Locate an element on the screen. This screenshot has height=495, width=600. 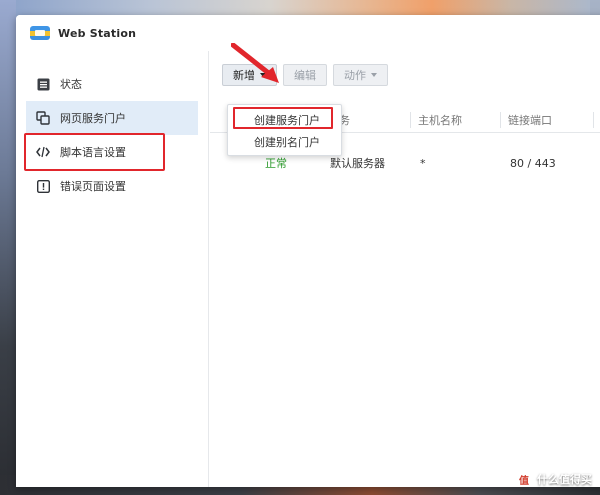
watermark: 值 什么值得买 is located at coordinates (554, 479).